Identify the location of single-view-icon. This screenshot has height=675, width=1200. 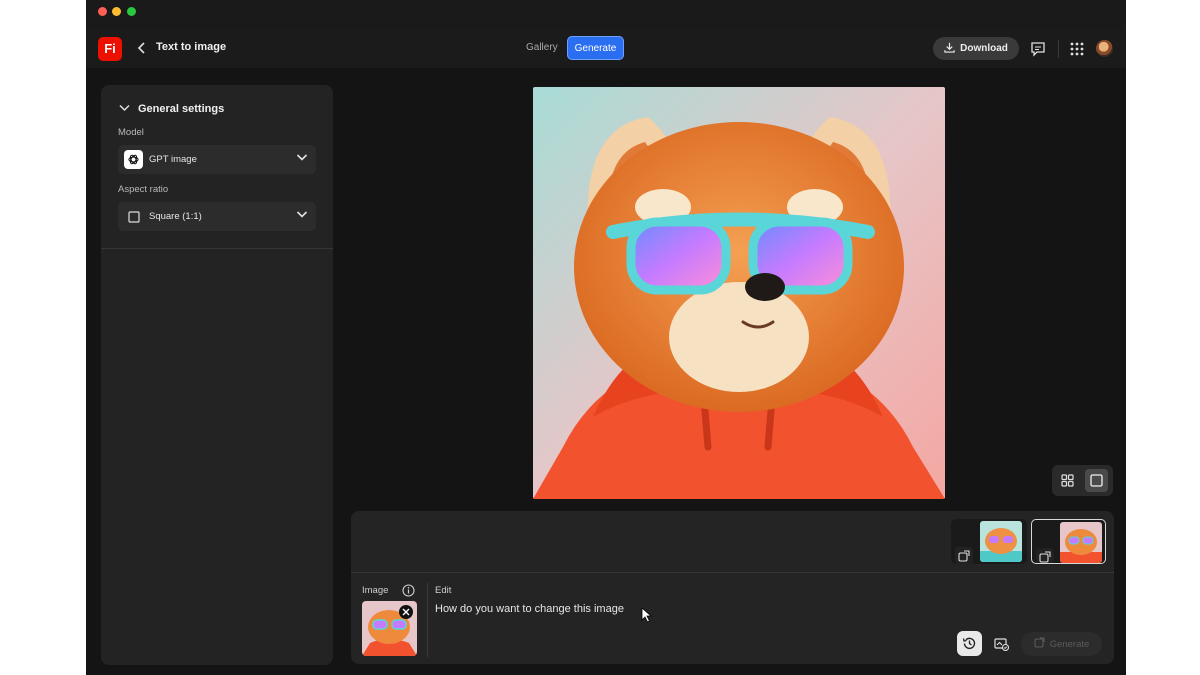
(1096, 480).